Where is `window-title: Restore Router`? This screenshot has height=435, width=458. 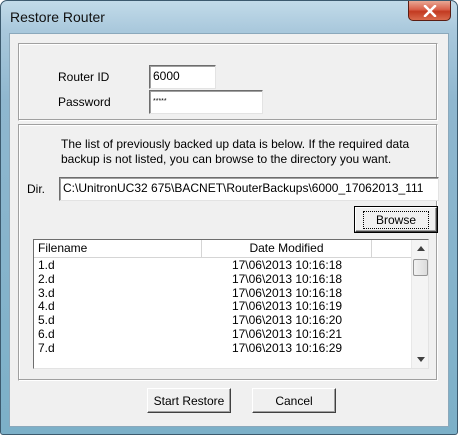 window-title: Restore Router is located at coordinates (57, 17).